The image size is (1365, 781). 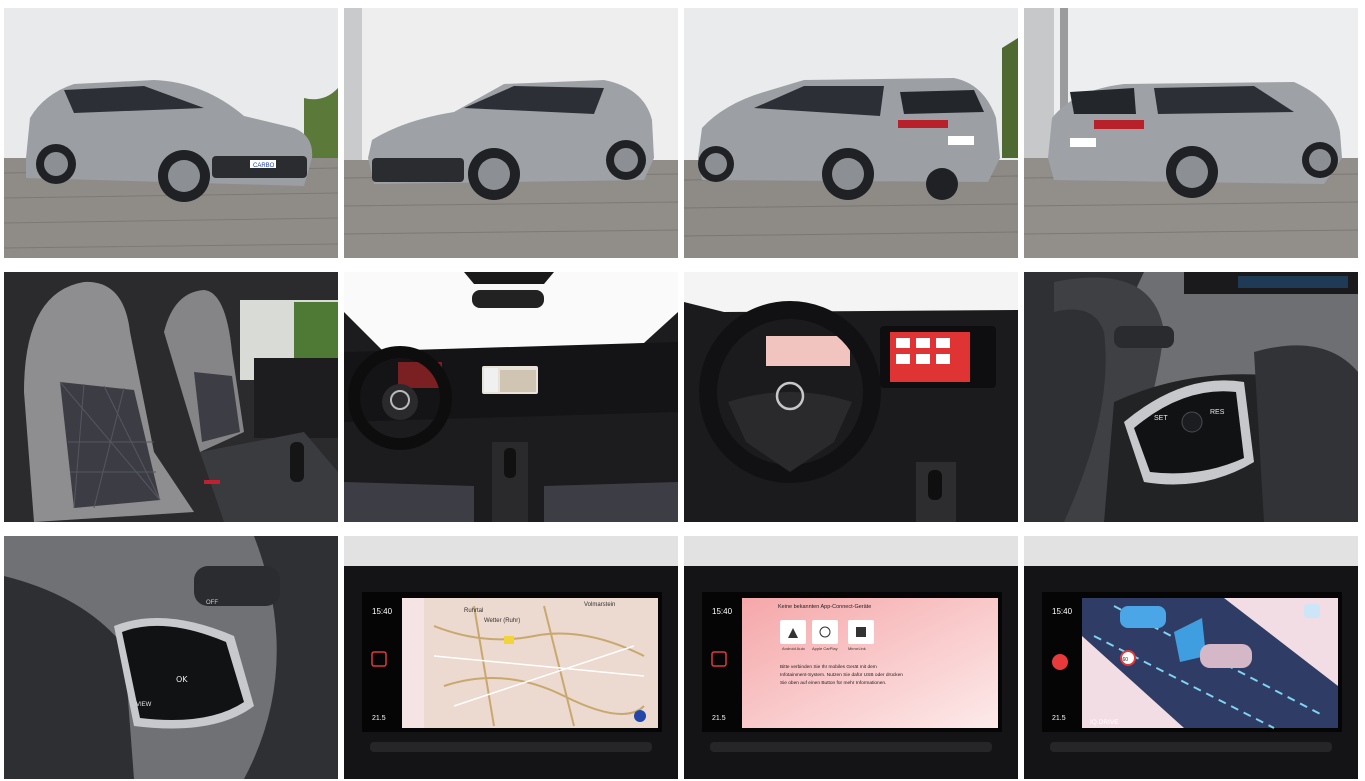 I want to click on seats-image, so click(x=171, y=397).